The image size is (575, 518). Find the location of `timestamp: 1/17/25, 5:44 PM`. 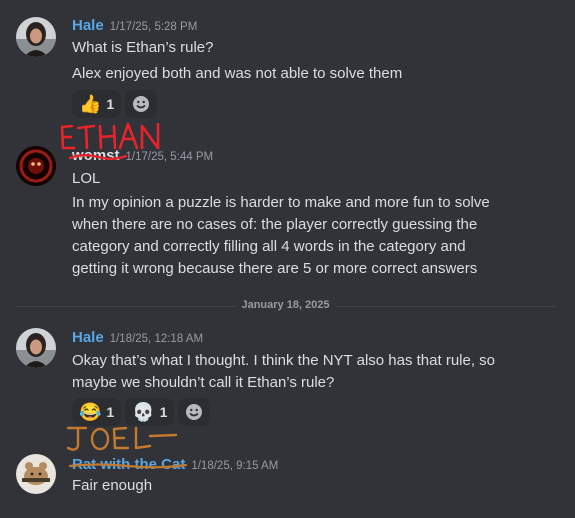

timestamp: 1/17/25, 5:44 PM is located at coordinates (169, 157).